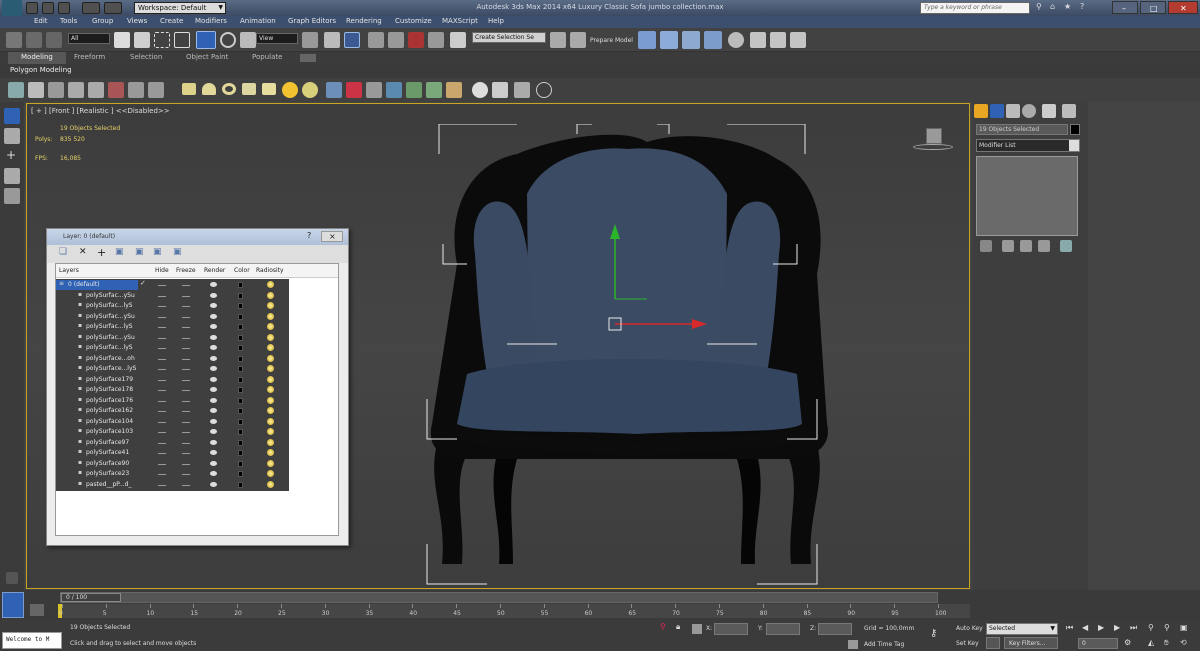  What do you see at coordinates (172, 443) in the screenshot?
I see `layer-row: ▪ polySurface97` at bounding box center [172, 443].